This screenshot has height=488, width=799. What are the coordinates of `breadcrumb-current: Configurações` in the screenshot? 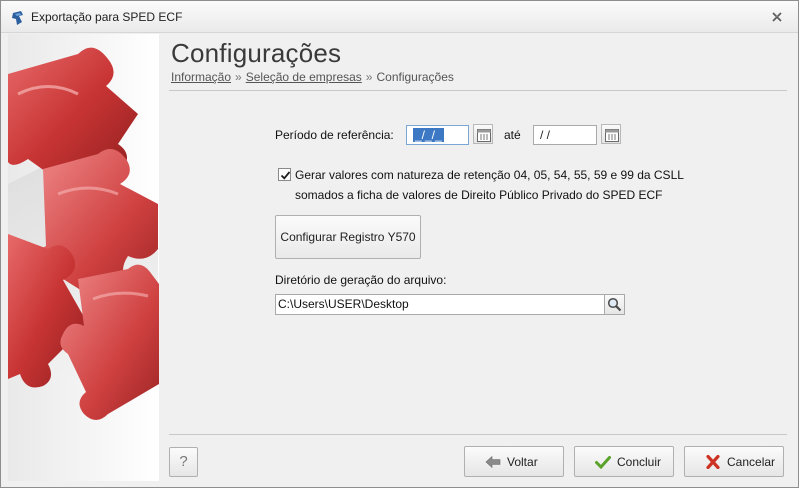 It's located at (415, 77).